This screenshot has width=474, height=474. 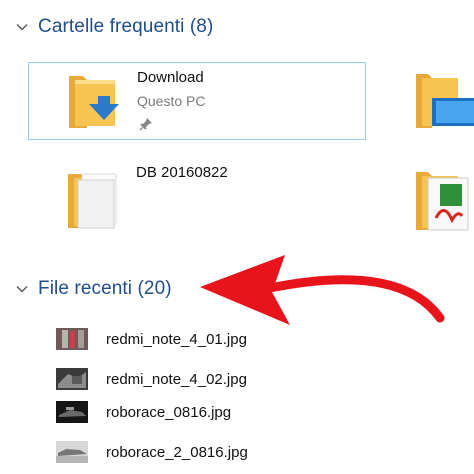 I want to click on annotation-arrow, so click(x=322, y=290).